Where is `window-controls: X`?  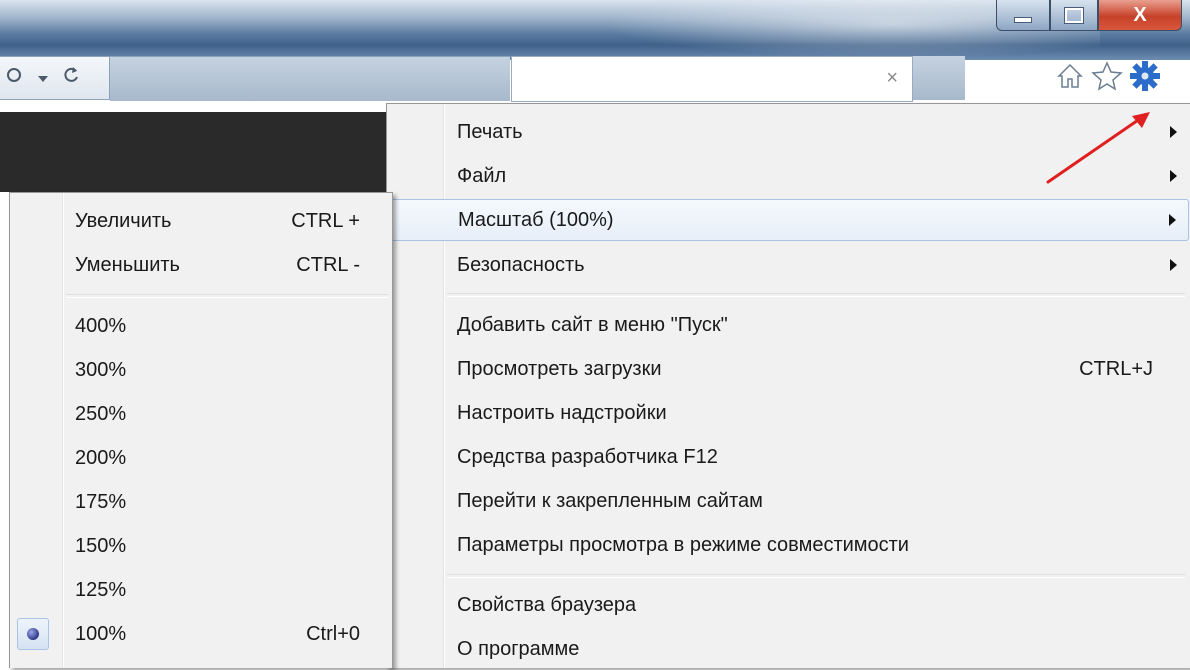
window-controls: X is located at coordinates (1089, 17).